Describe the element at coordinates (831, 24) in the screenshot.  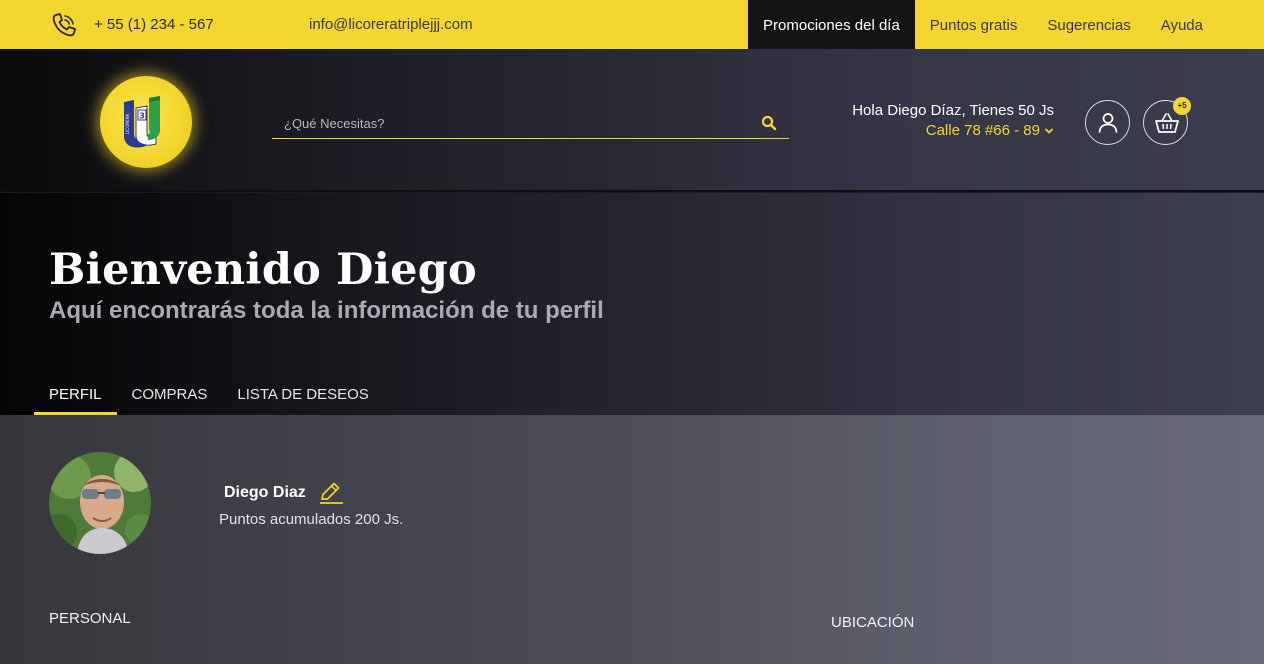
I see `nav-promociones-del-dia: Promociones del día` at that location.